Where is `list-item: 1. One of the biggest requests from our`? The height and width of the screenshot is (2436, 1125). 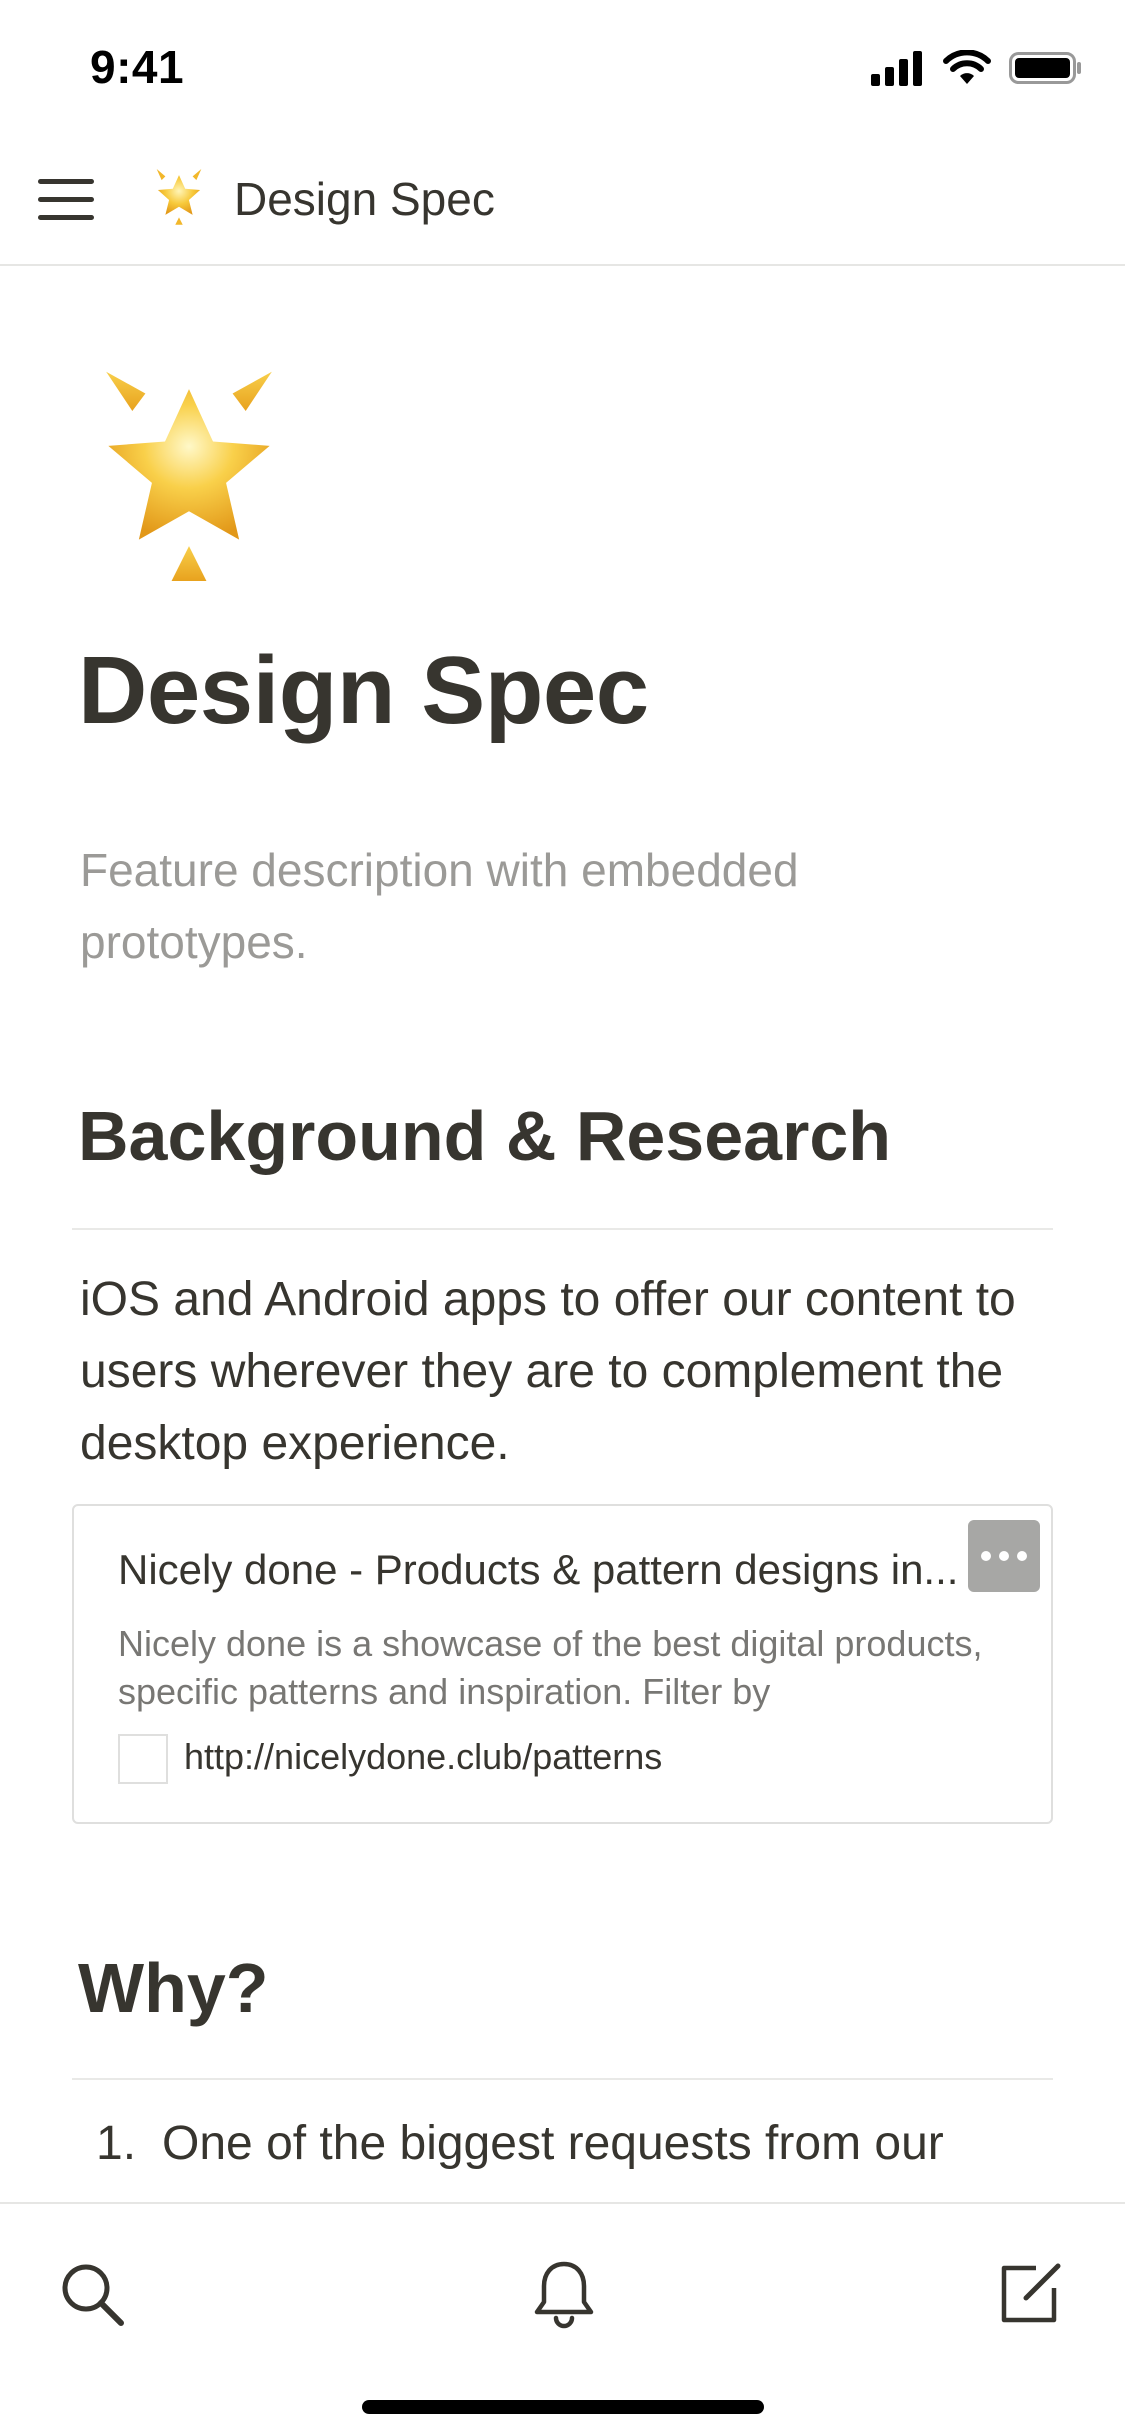
list-item: 1. One of the biggest requests from our is located at coordinates (520, 2143).